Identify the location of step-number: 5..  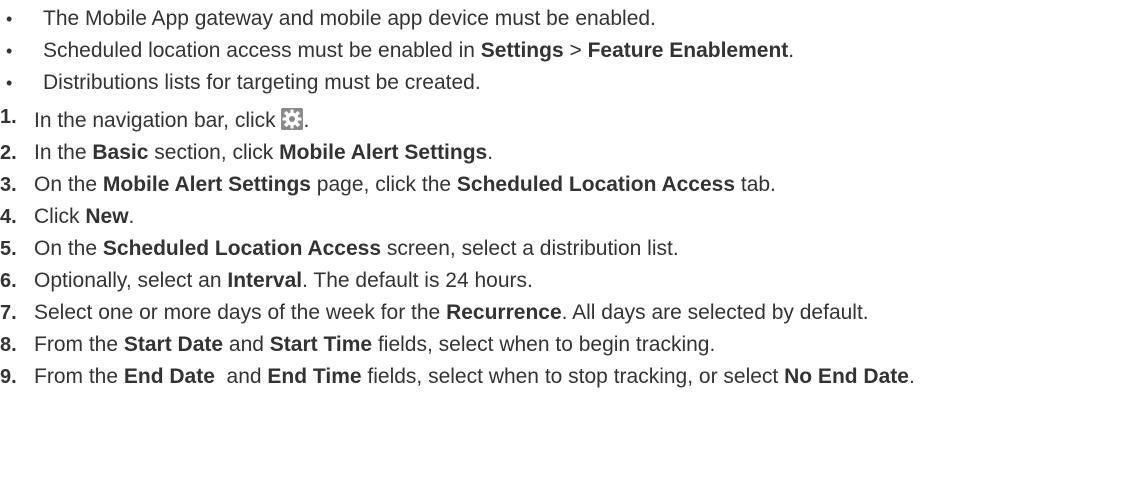
(8, 249).